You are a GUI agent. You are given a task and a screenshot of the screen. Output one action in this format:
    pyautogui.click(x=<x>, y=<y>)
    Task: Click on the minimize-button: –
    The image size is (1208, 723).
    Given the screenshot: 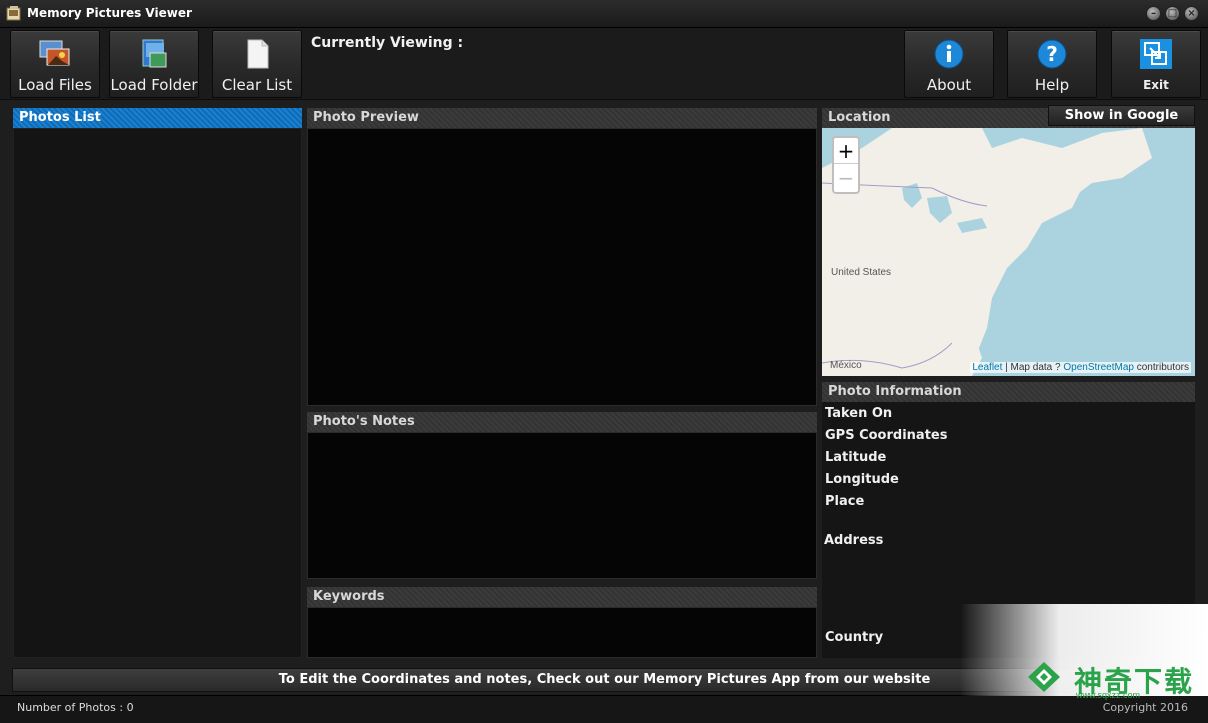 What is the action you would take?
    pyautogui.click(x=1153, y=13)
    